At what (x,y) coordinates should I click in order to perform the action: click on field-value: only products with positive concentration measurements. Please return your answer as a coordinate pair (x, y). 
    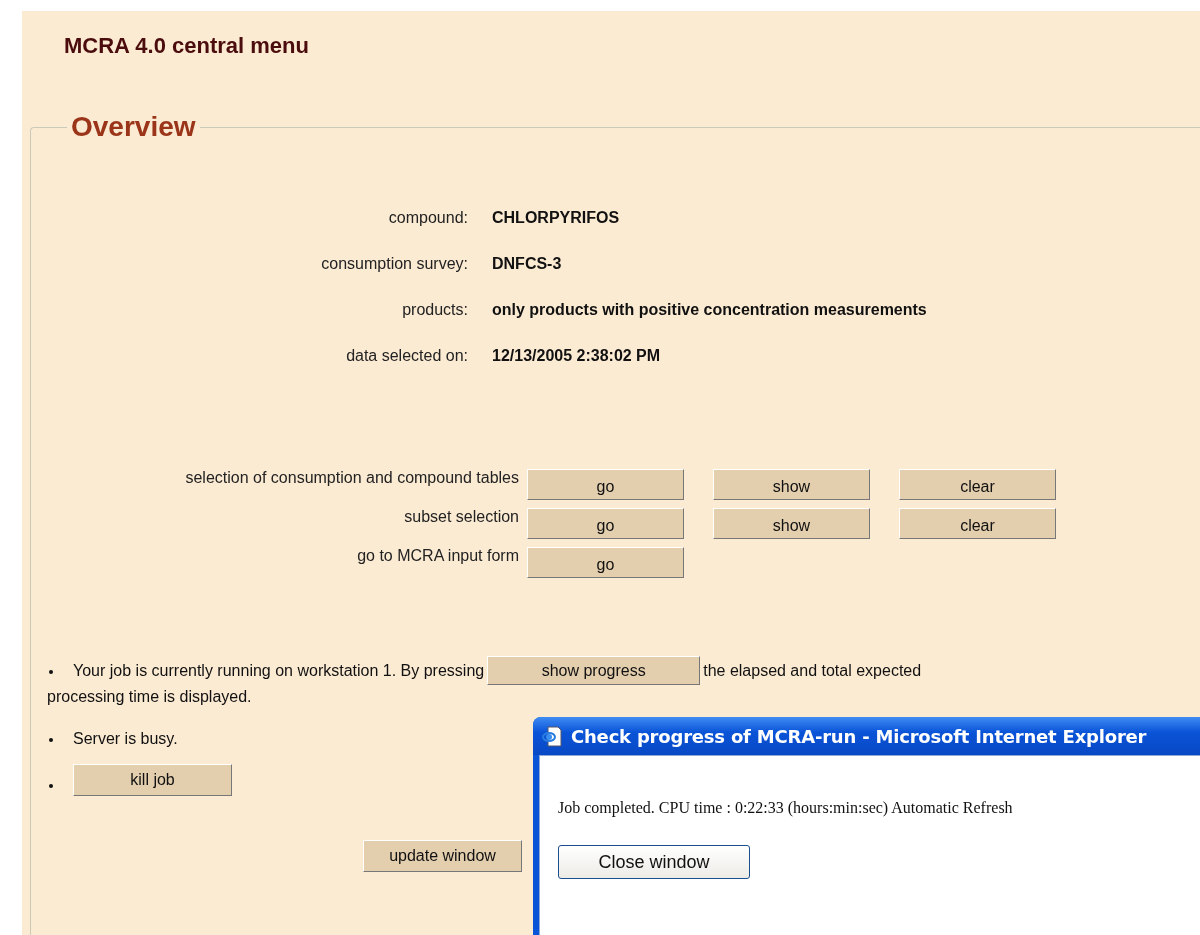
    Looking at the image, I should click on (710, 310).